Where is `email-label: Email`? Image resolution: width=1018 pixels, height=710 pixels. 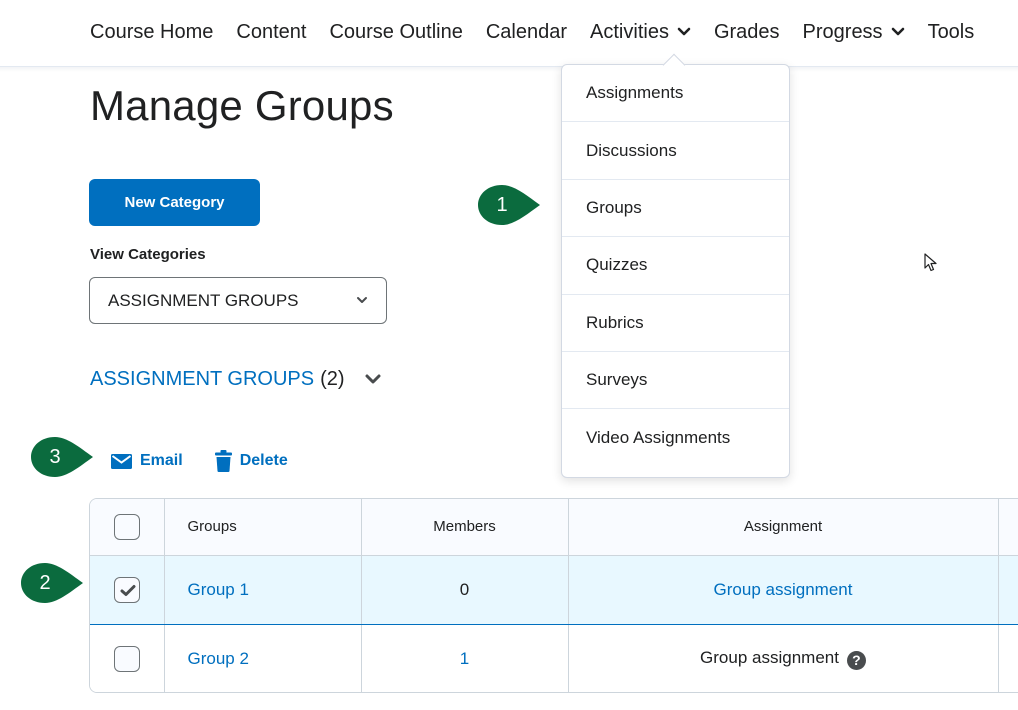
email-label: Email is located at coordinates (161, 460).